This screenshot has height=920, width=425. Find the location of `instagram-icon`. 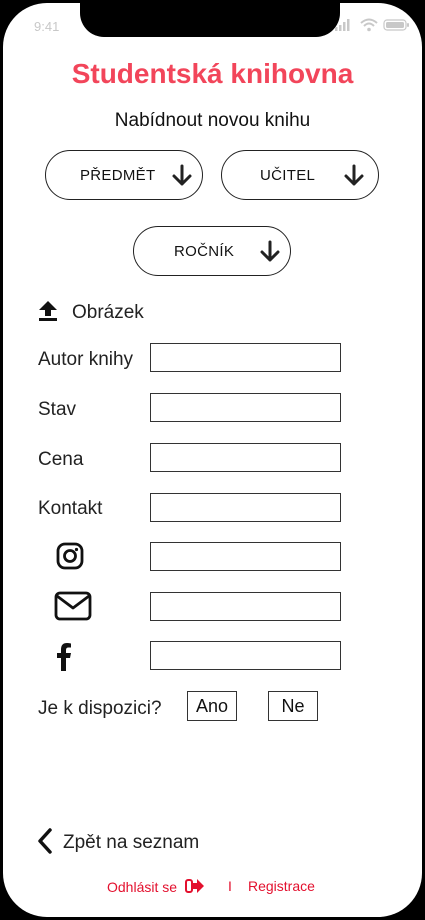

instagram-icon is located at coordinates (70, 556).